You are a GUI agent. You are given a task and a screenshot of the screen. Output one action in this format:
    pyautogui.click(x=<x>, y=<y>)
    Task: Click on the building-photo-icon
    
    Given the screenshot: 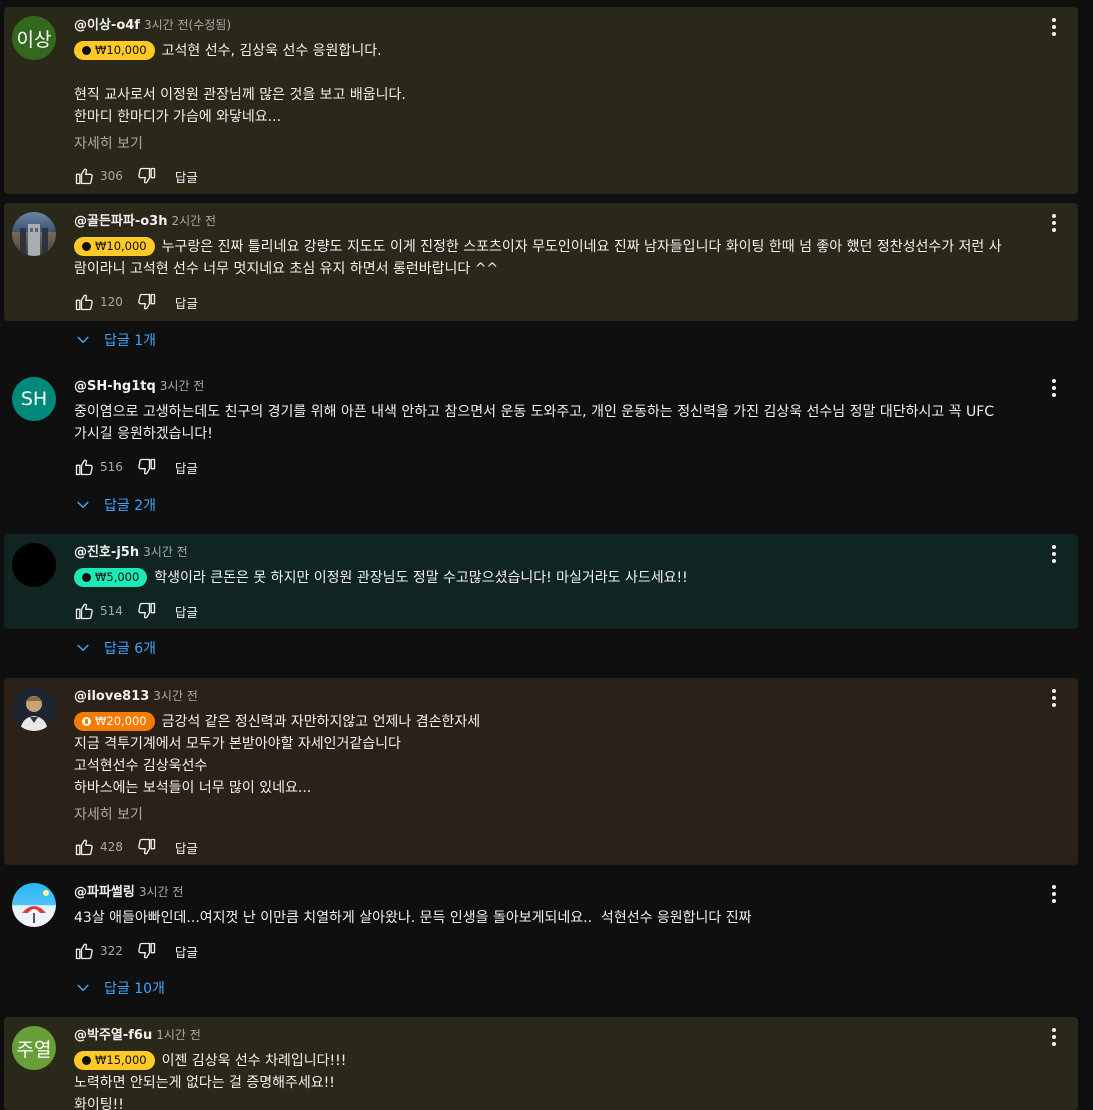 What is the action you would take?
    pyautogui.click(x=34, y=234)
    